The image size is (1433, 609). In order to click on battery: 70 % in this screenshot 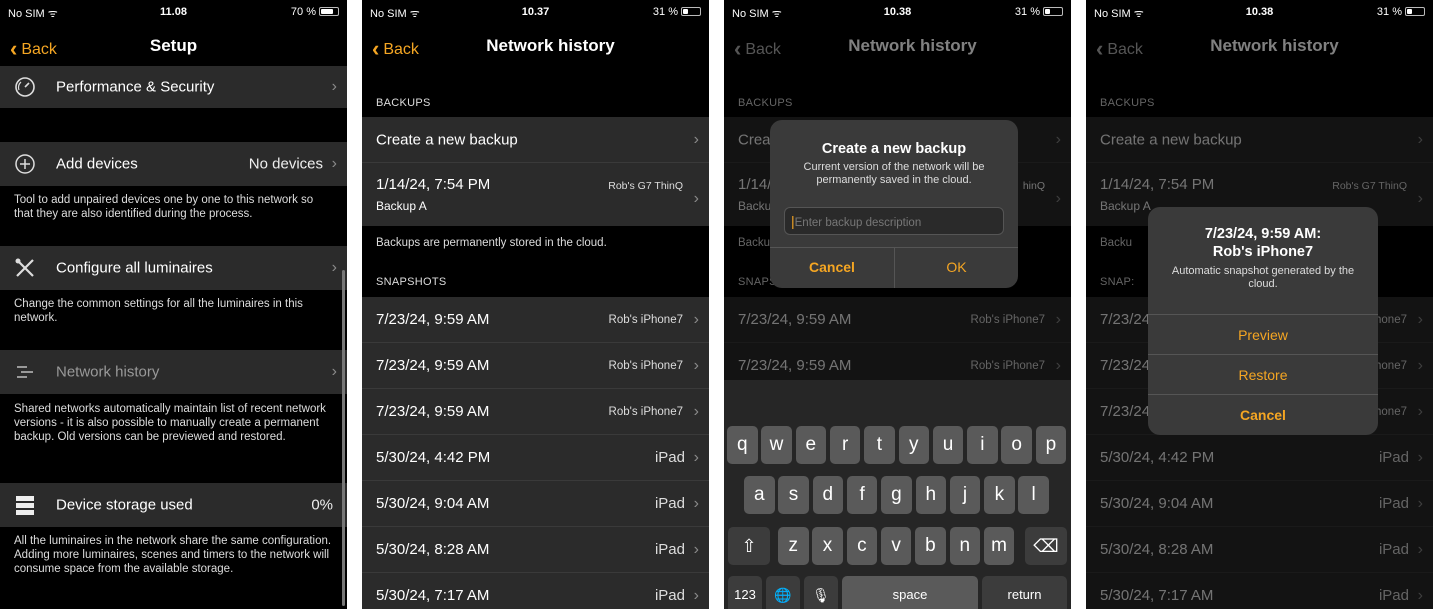, I will do `click(315, 12)`.